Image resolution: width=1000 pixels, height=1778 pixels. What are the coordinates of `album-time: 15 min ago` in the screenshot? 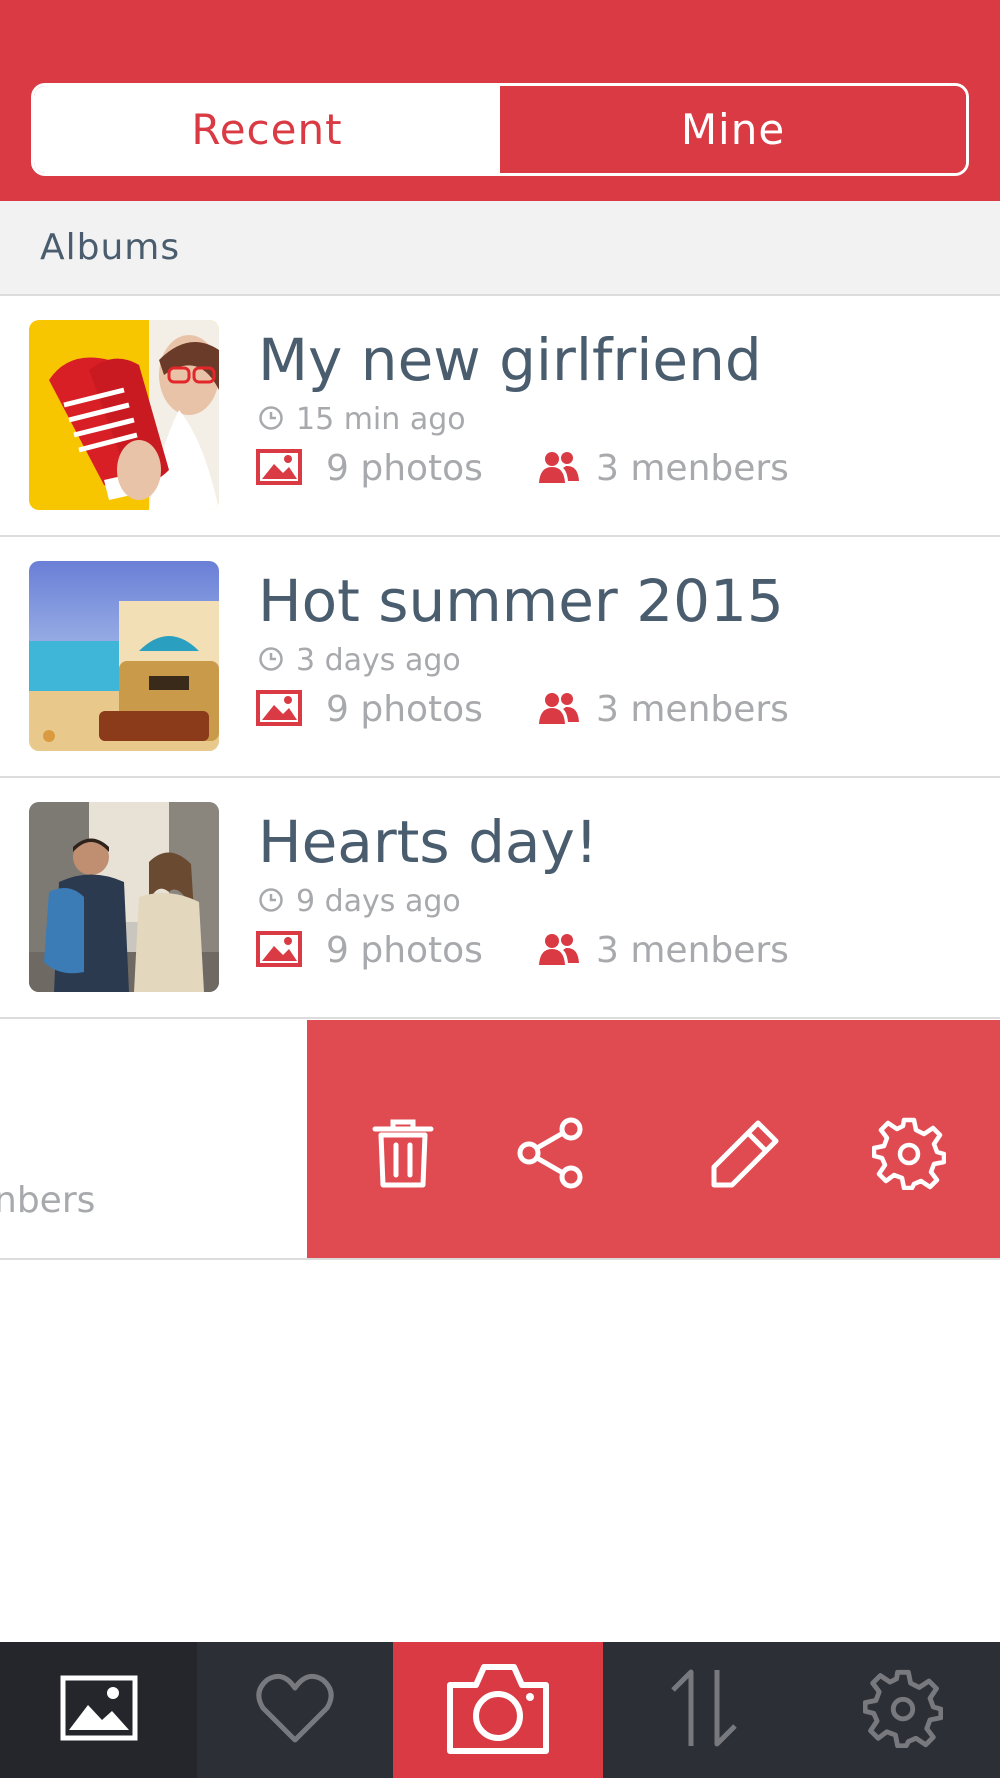 It's located at (362, 419).